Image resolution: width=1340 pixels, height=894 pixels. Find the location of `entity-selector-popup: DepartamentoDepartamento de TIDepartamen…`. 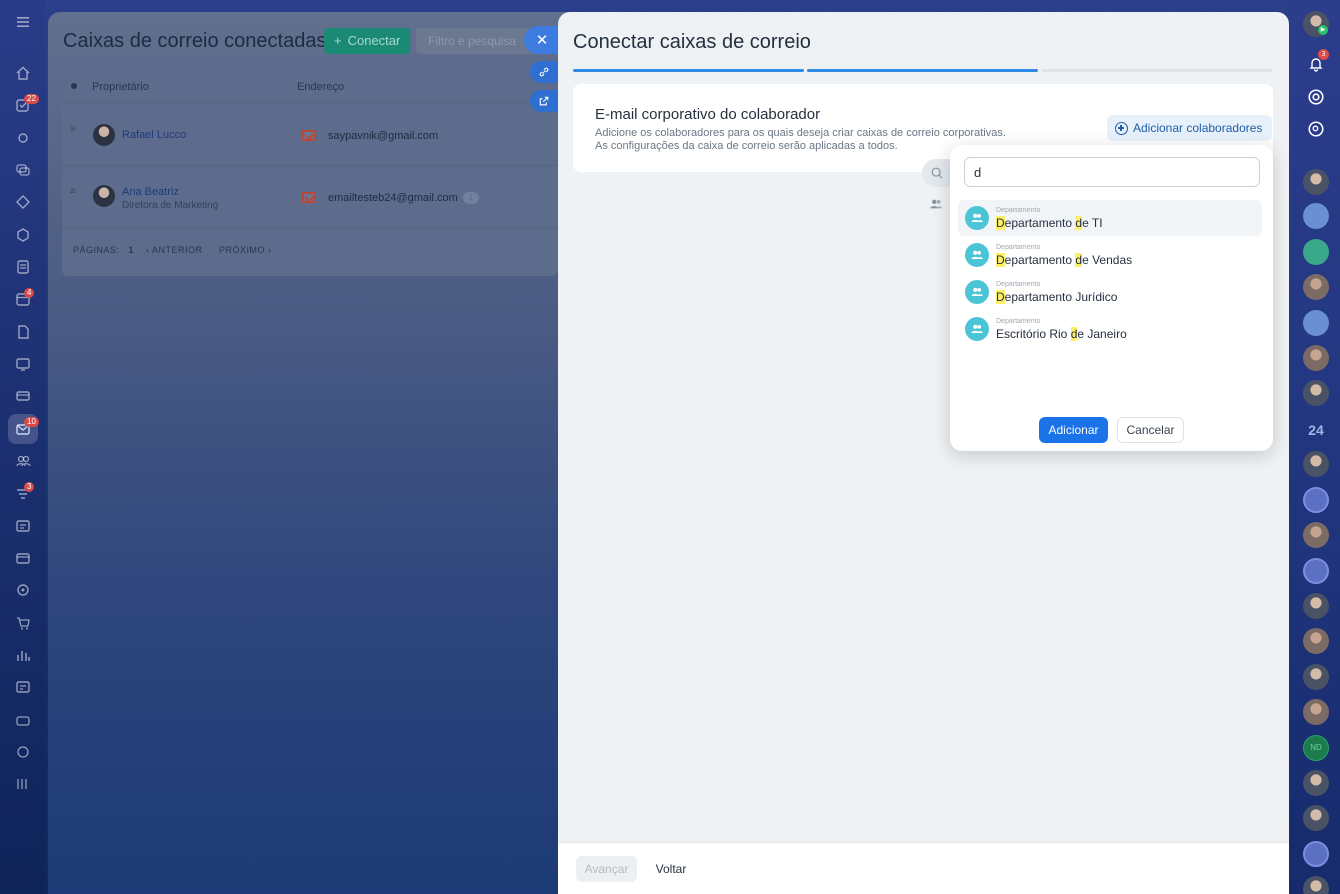

entity-selector-popup: DepartamentoDepartamento de TIDepartamen… is located at coordinates (1111, 298).